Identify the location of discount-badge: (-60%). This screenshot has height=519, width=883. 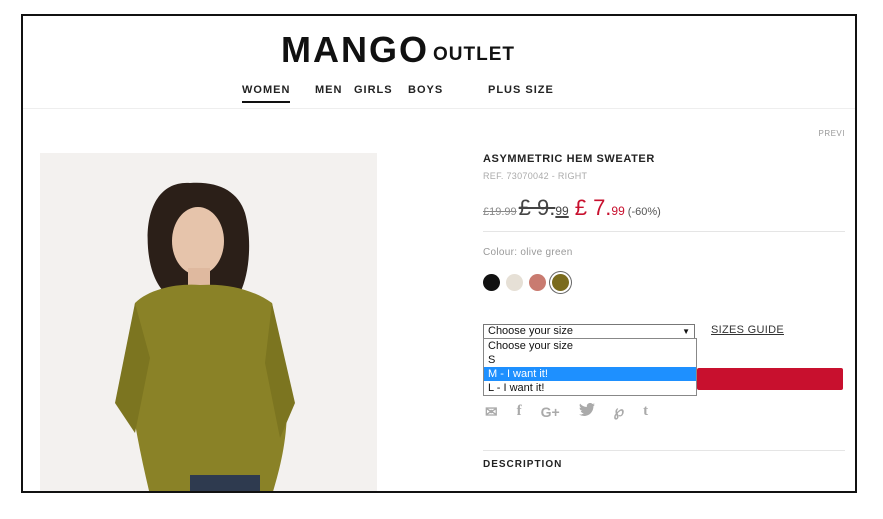
(644, 212).